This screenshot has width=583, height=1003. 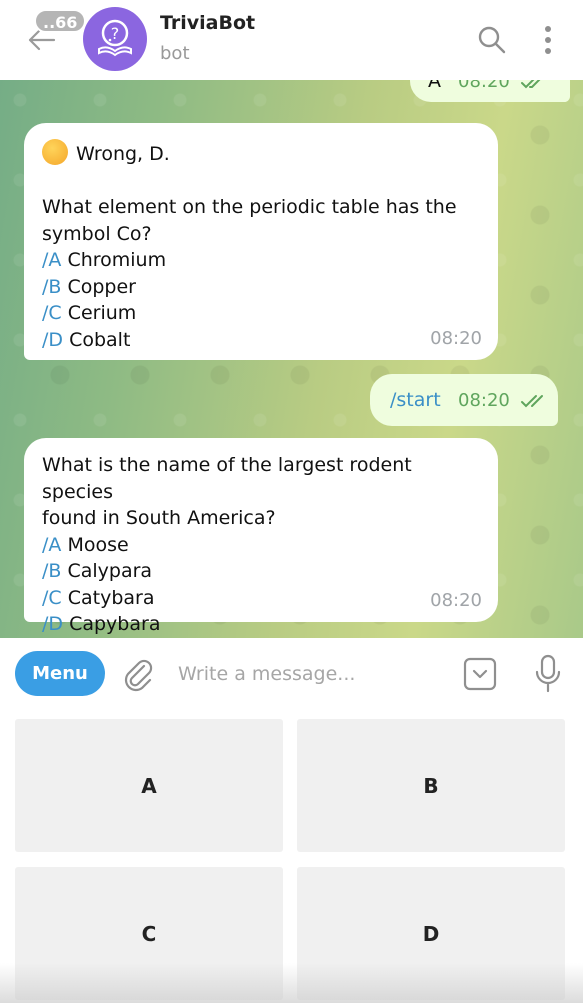 I want to click on answer-option: /B Copper, so click(x=89, y=286).